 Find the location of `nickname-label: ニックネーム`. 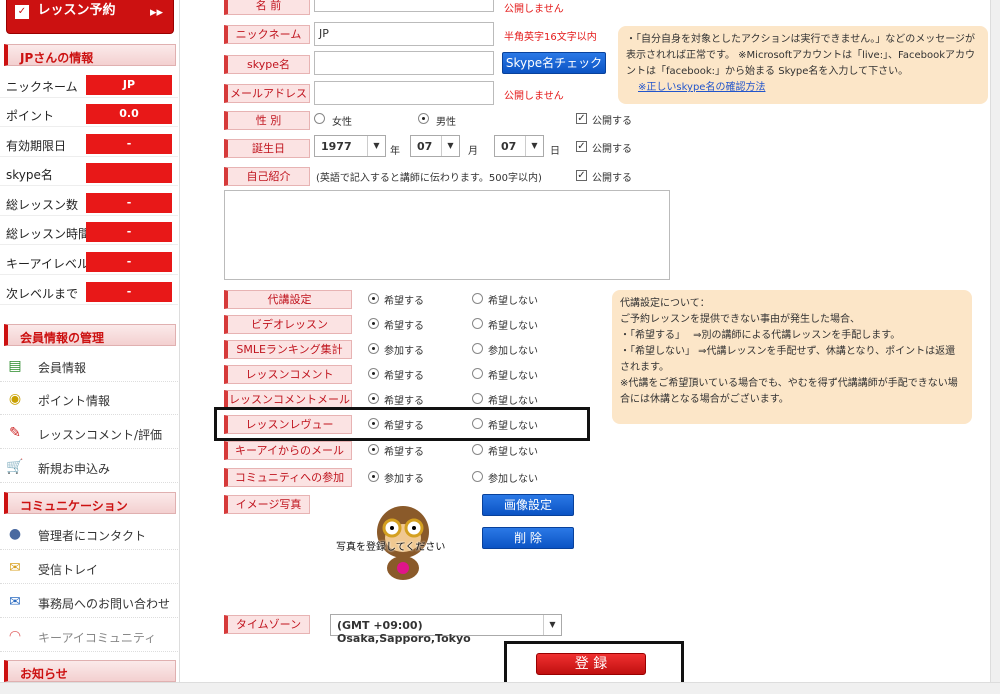

nickname-label: ニックネーム is located at coordinates (267, 34).